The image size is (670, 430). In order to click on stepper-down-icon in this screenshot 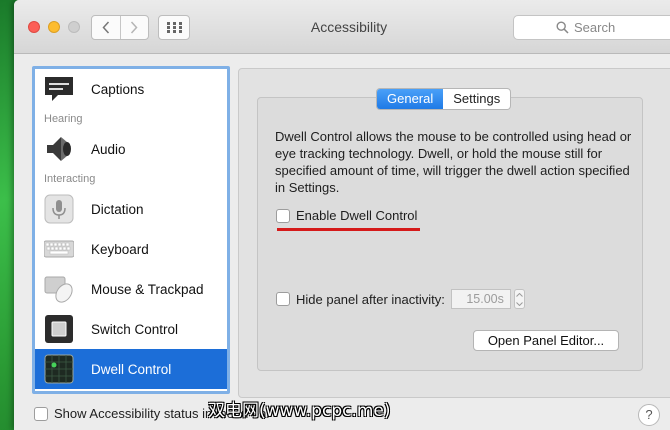, I will do `click(519, 303)`.